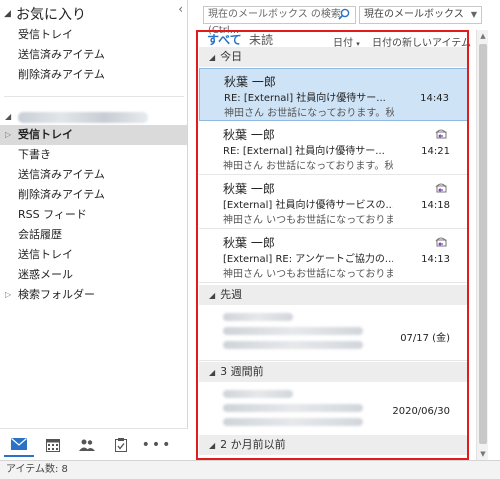 This screenshot has width=500, height=479. I want to click on scrollbar: ▲ ▼, so click(482, 245).